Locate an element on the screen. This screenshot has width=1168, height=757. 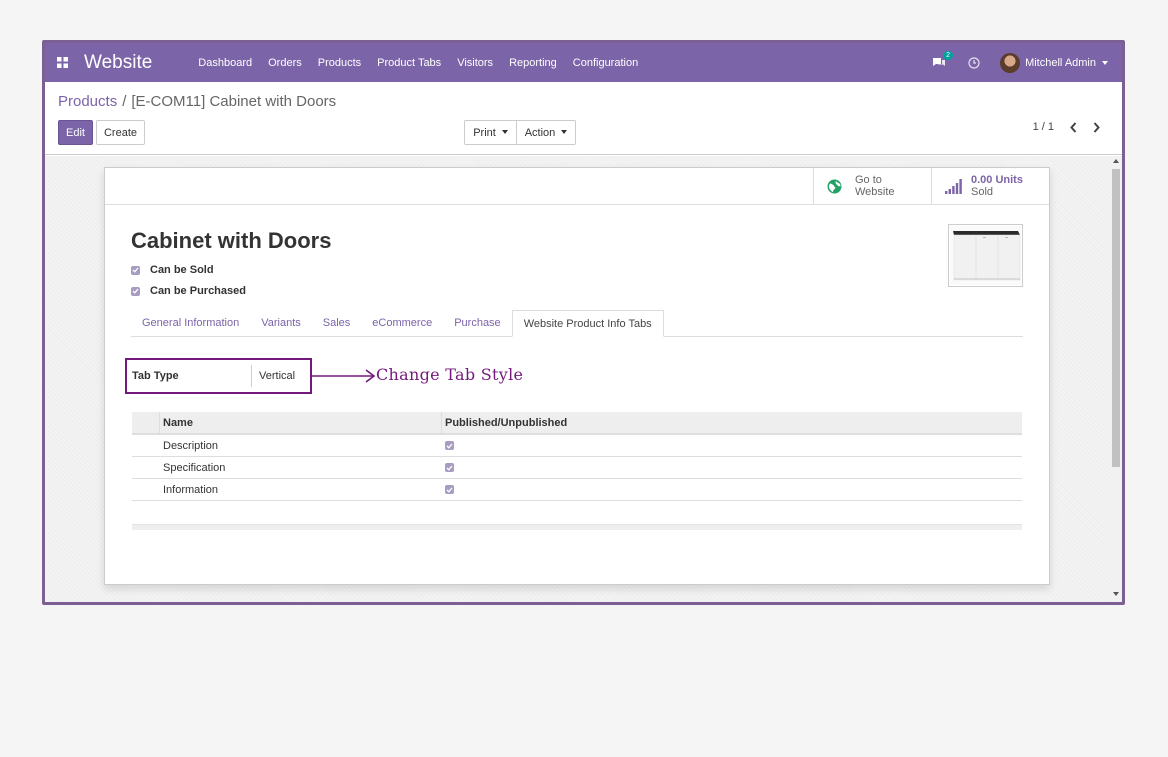
signal-bars-icon is located at coordinates (953, 186).